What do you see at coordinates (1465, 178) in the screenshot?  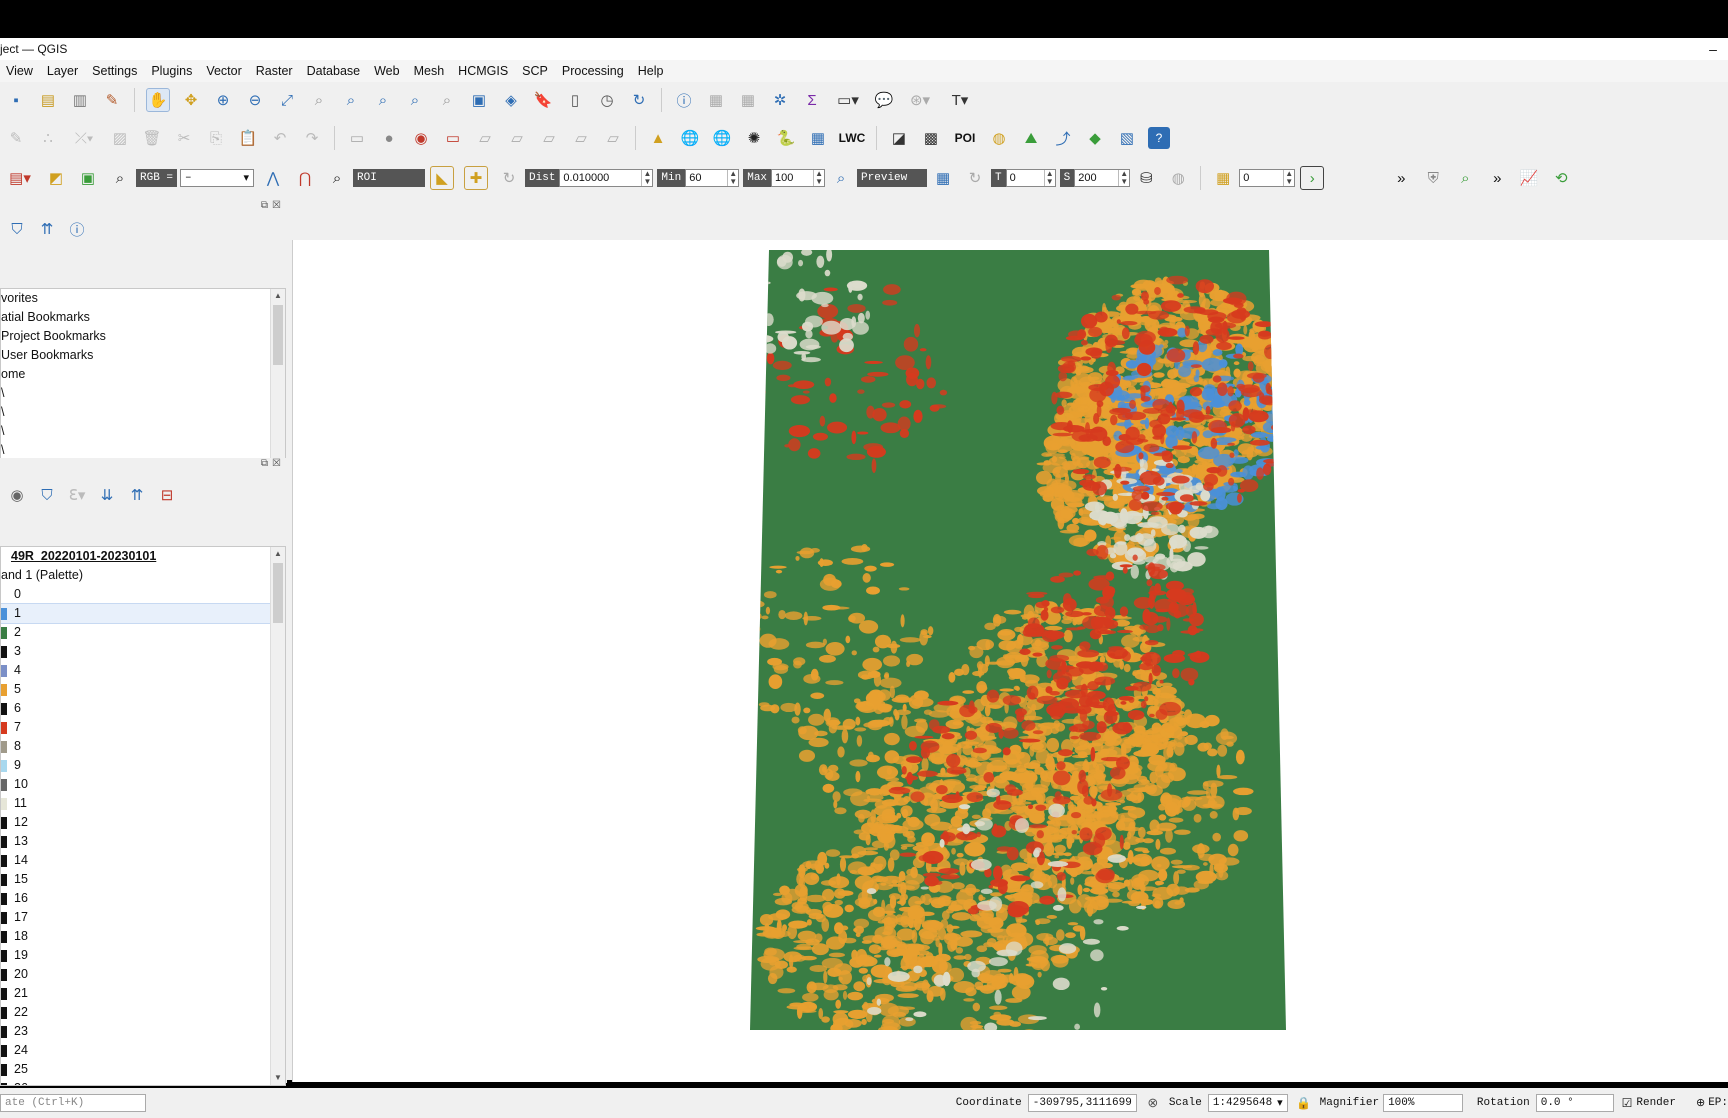 I see `search-plugin-icon: ⌕` at bounding box center [1465, 178].